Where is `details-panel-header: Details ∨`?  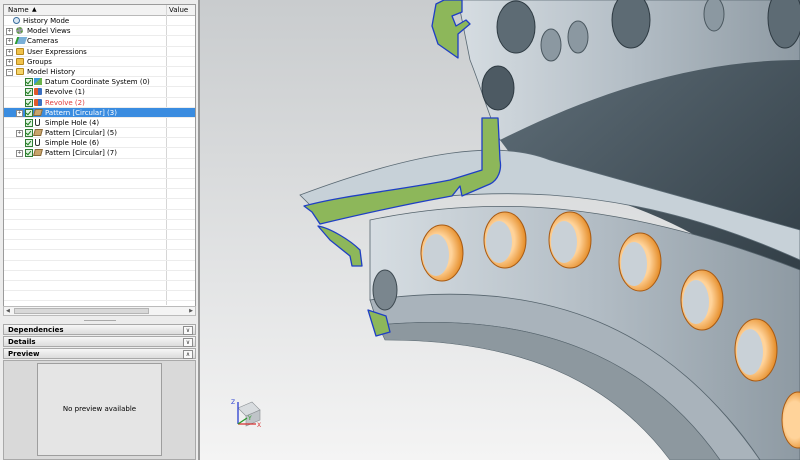
details-panel-header: Details ∨ is located at coordinates (99, 341).